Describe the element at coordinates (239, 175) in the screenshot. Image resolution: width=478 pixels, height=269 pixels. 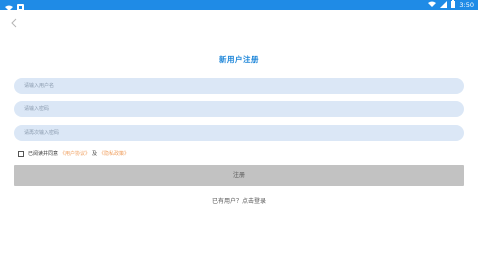
I see `register-button: 注册` at that location.